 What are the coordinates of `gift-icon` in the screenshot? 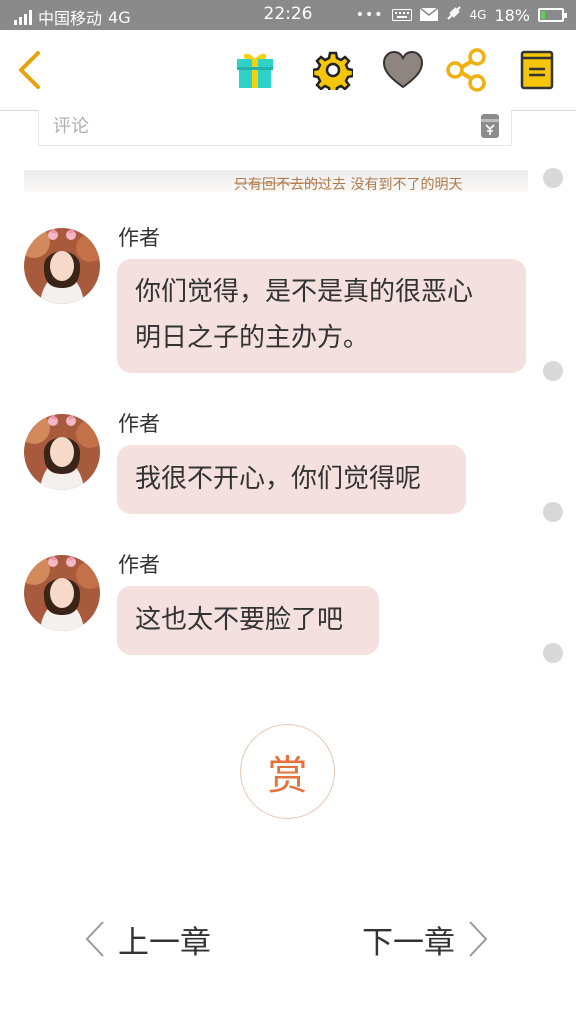 It's located at (255, 70).